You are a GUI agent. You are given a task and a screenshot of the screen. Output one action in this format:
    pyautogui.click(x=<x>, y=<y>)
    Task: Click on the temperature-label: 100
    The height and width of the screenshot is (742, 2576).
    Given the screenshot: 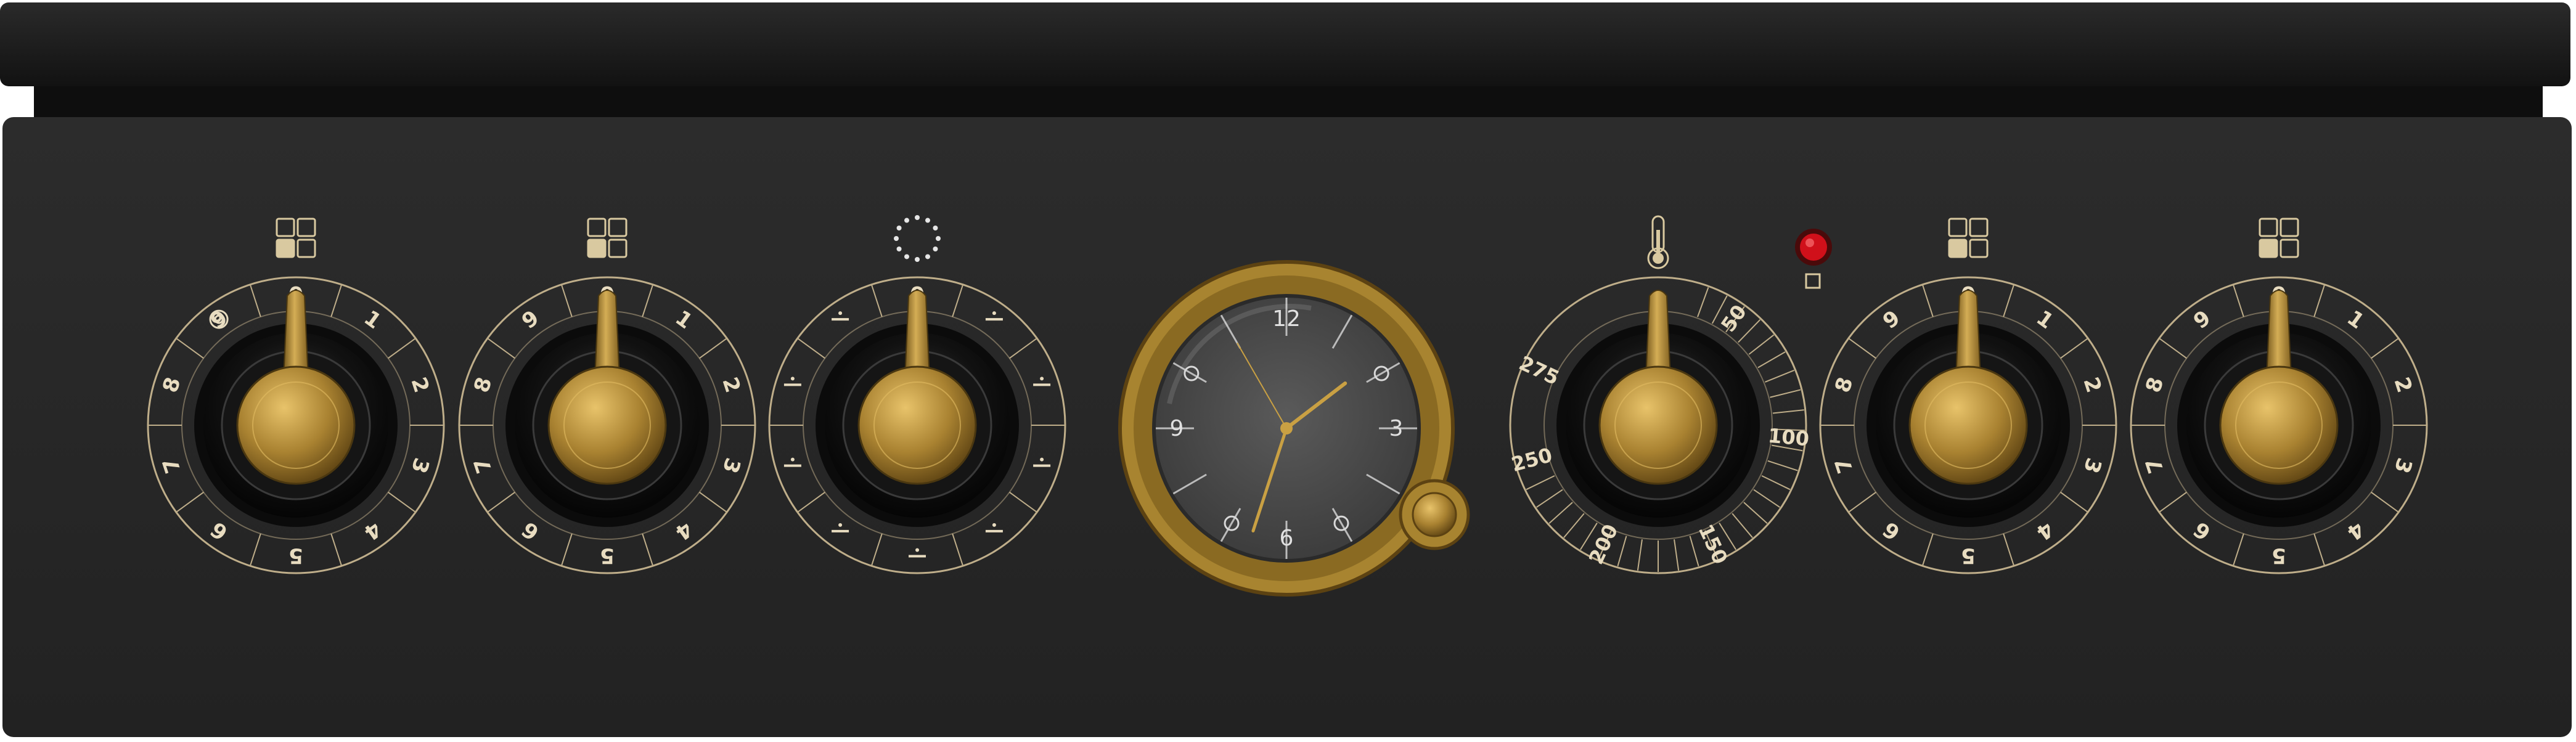 What is the action you would take?
    pyautogui.click(x=1788, y=438)
    